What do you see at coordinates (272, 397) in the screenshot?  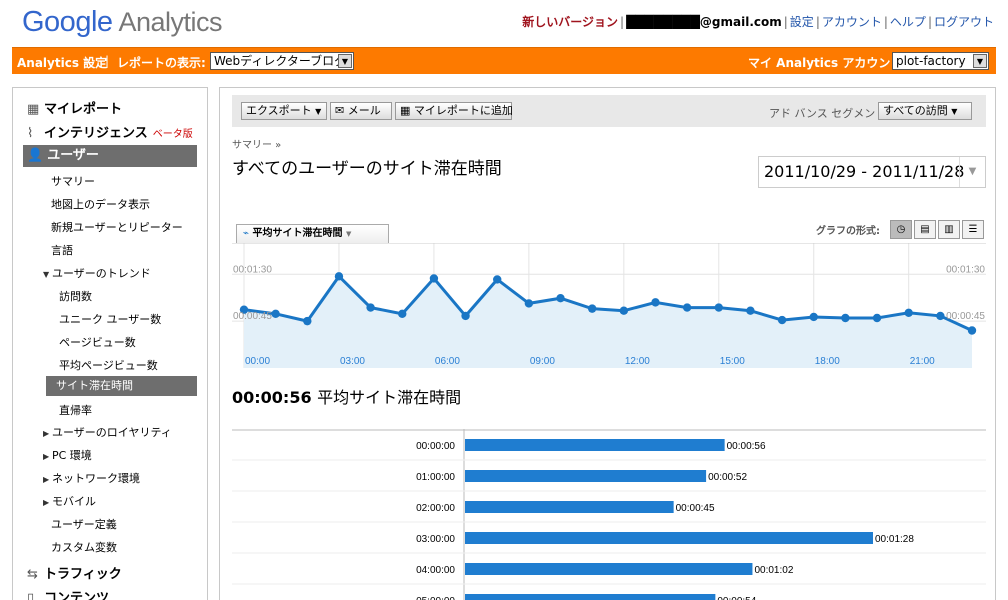 I see `summary-value: 00:00:56` at bounding box center [272, 397].